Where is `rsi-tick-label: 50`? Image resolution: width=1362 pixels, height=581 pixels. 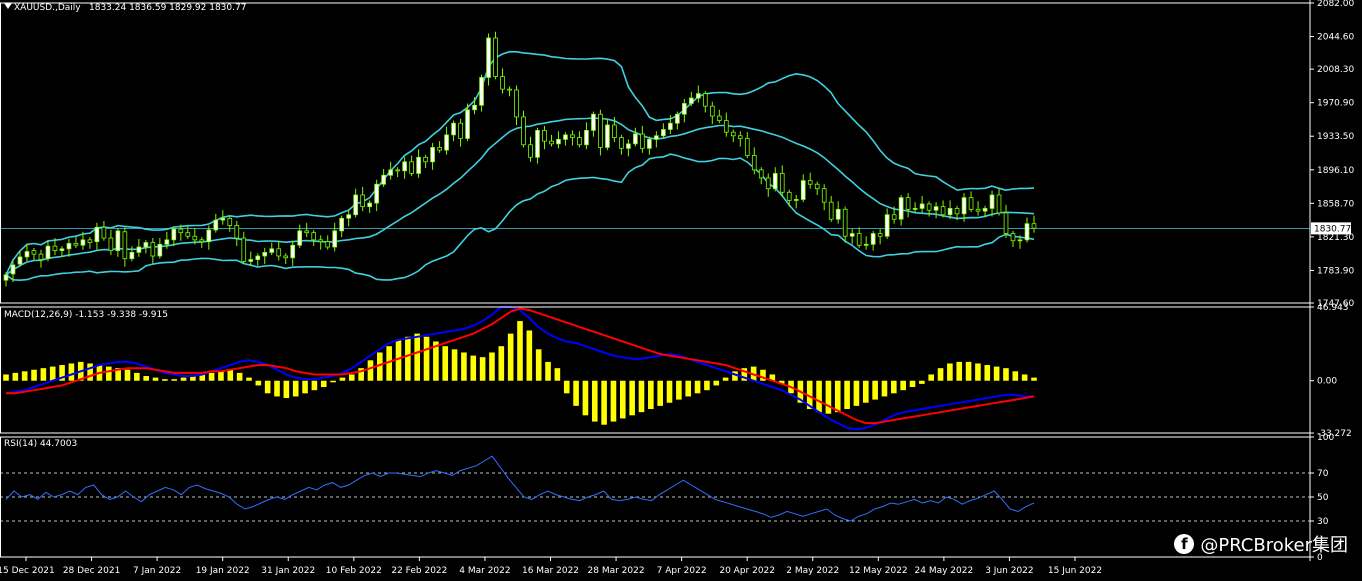
rsi-tick-label: 50 is located at coordinates (1323, 498).